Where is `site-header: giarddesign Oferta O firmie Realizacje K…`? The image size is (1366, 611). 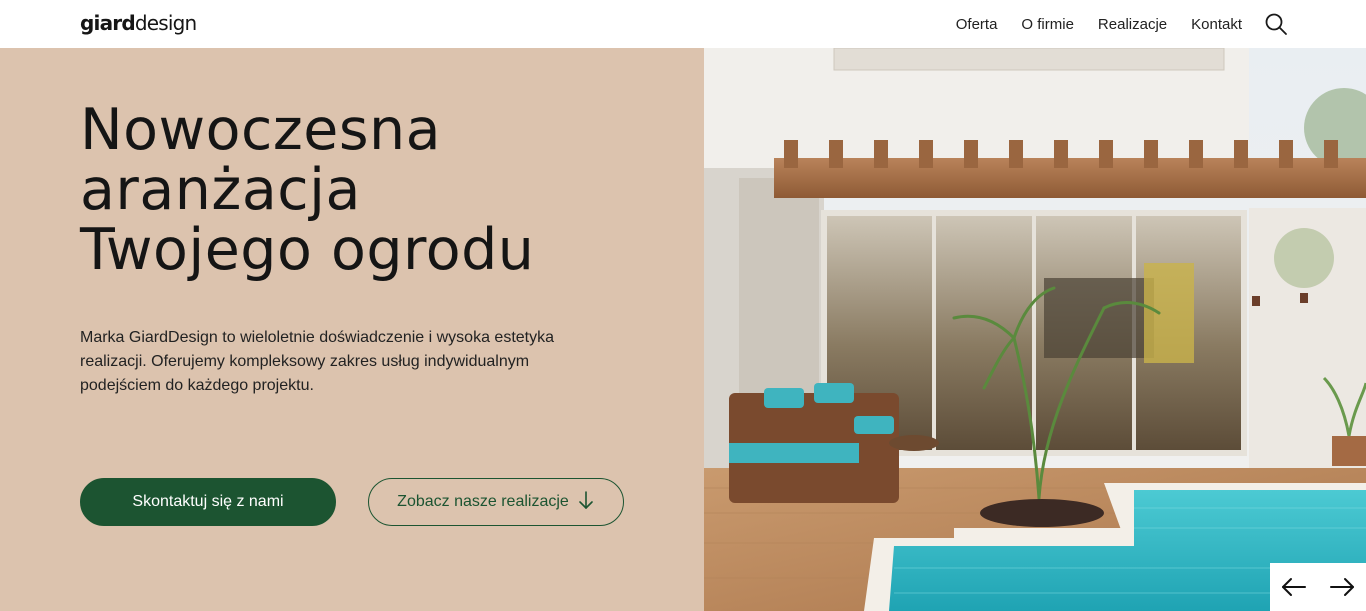
site-header: giarddesign Oferta O firmie Realizacje K… is located at coordinates (683, 24).